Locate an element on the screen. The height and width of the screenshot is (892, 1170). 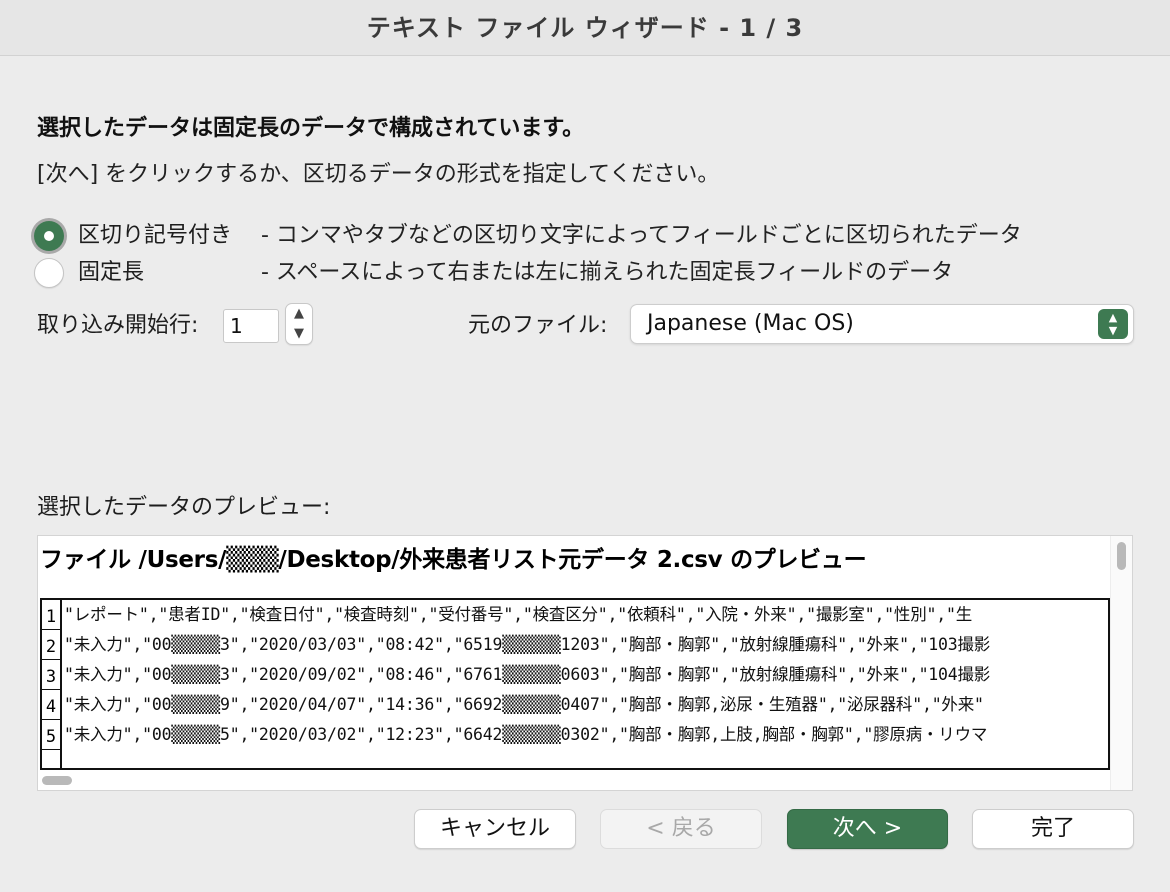
horizontal-scroll-thumb is located at coordinates (57, 780).